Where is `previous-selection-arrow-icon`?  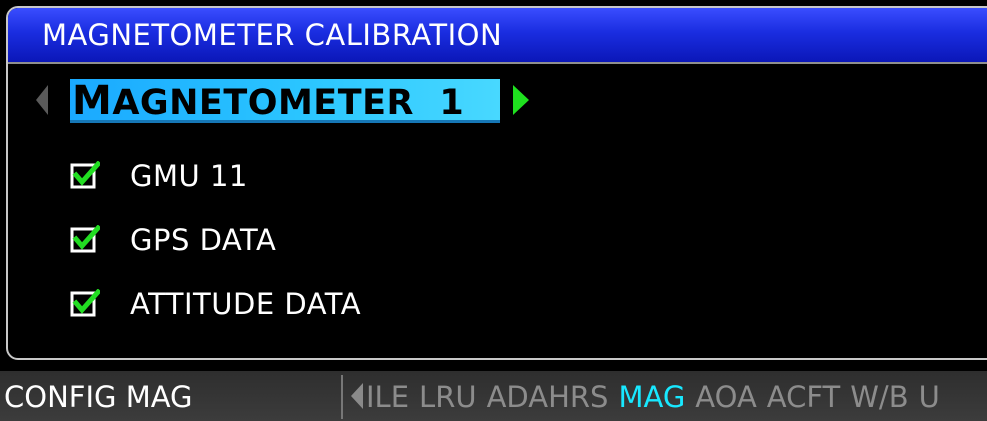
previous-selection-arrow-icon is located at coordinates (42, 100).